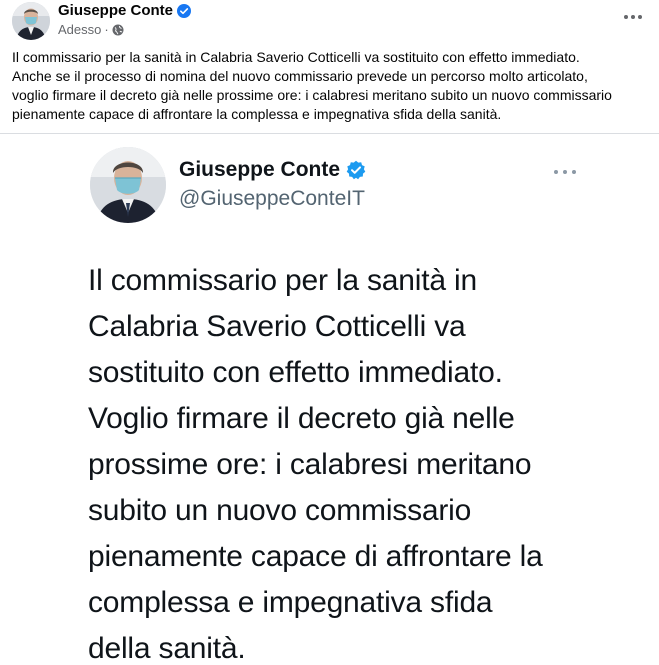  Describe the element at coordinates (277, 326) in the screenshot. I see `tweet-text-line: Calabria Saverio Cotticelli va` at that location.